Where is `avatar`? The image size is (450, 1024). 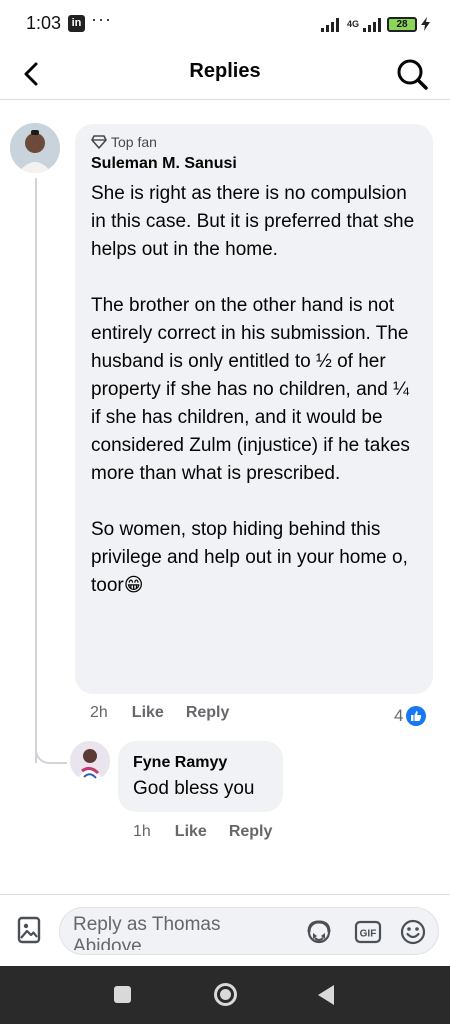 avatar is located at coordinates (35, 148).